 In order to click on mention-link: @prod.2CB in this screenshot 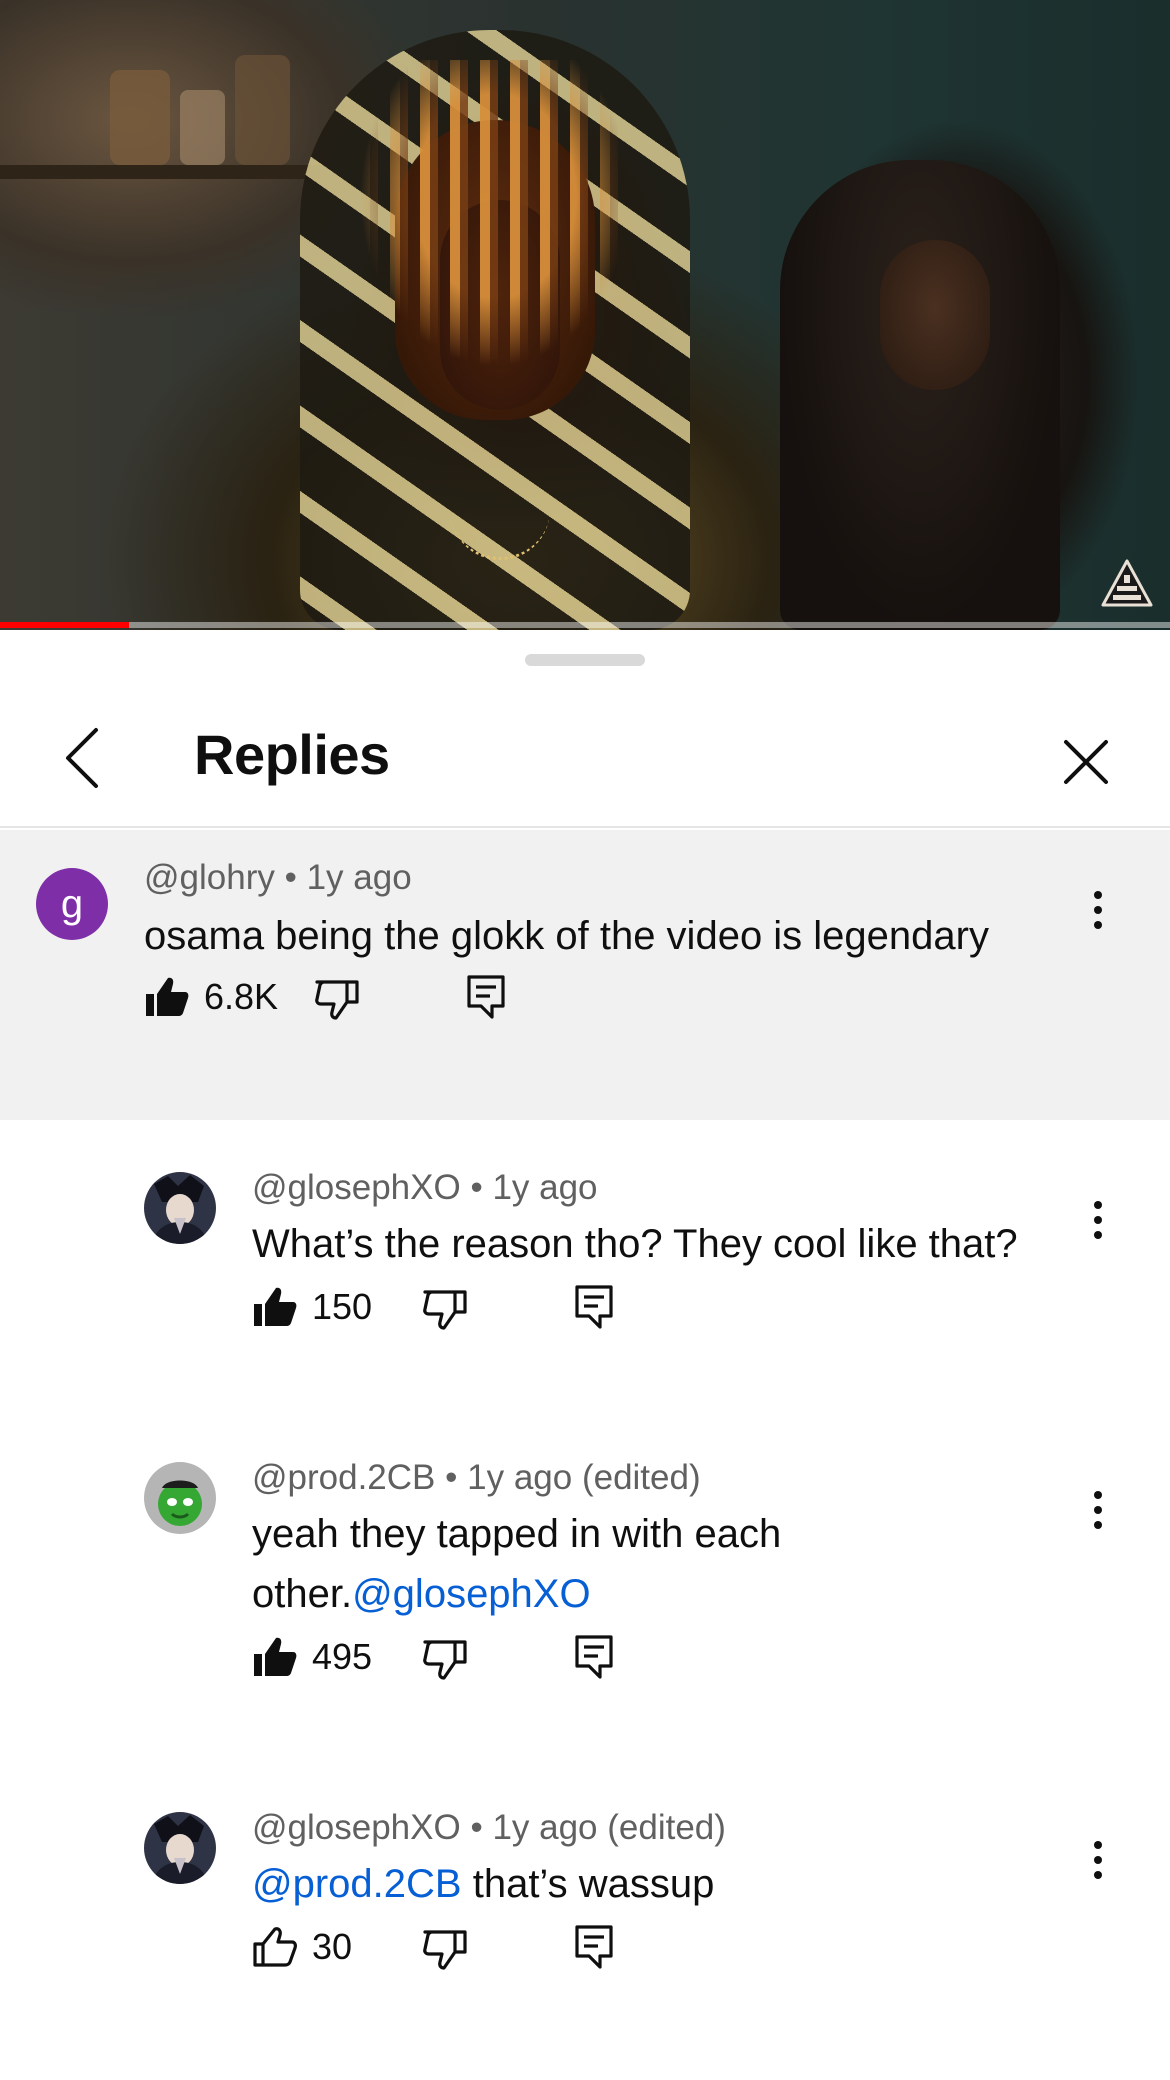, I will do `click(357, 1884)`.